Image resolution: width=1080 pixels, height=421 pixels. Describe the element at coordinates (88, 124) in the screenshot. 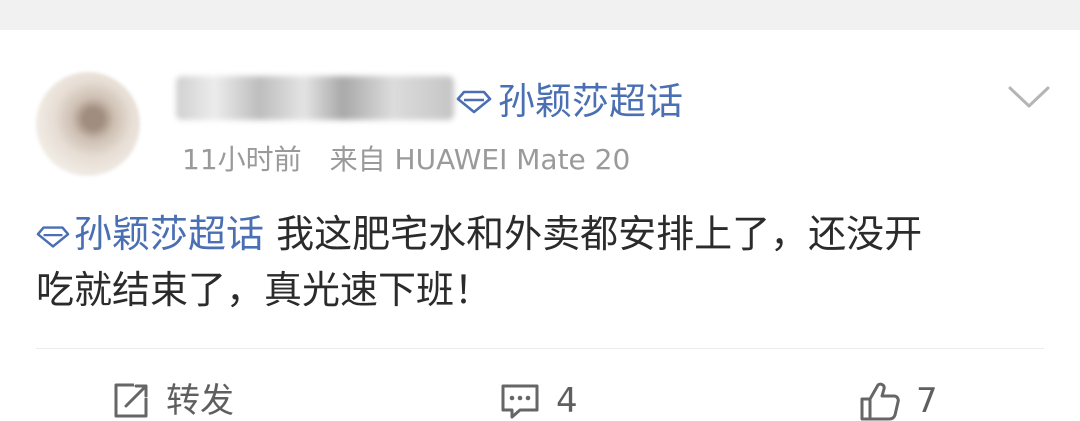

I see `avatar` at that location.